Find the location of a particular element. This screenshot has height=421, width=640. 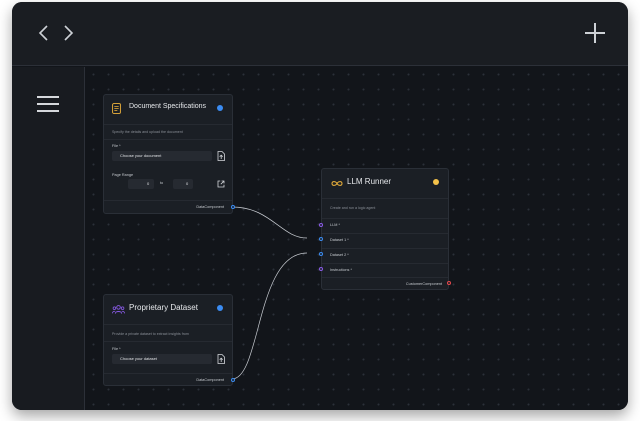

page-to-value: 0 is located at coordinates (187, 183).